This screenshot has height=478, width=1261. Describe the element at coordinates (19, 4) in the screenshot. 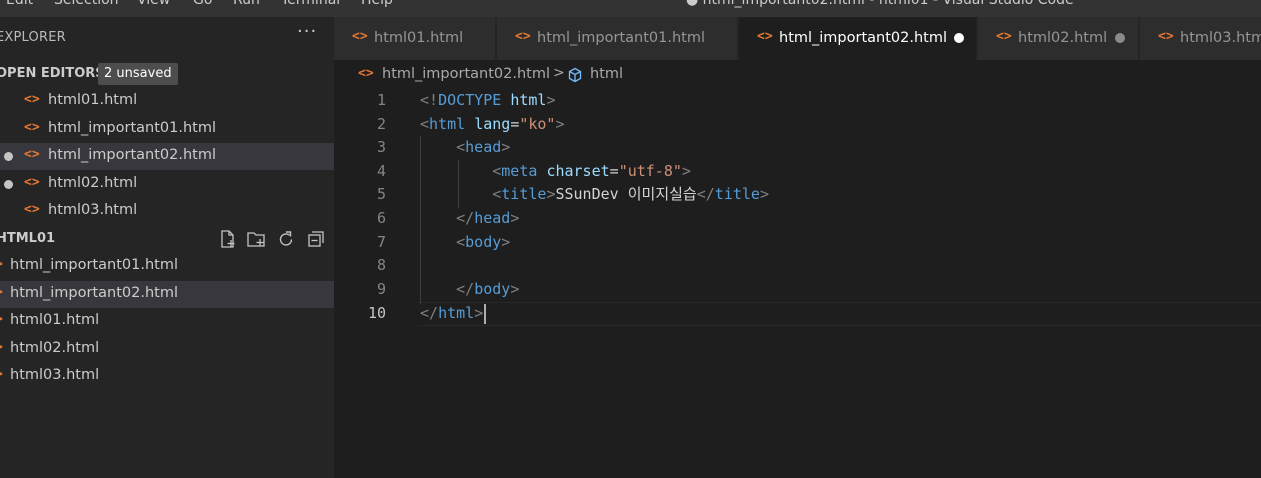

I see `menu-edit: Edit` at that location.